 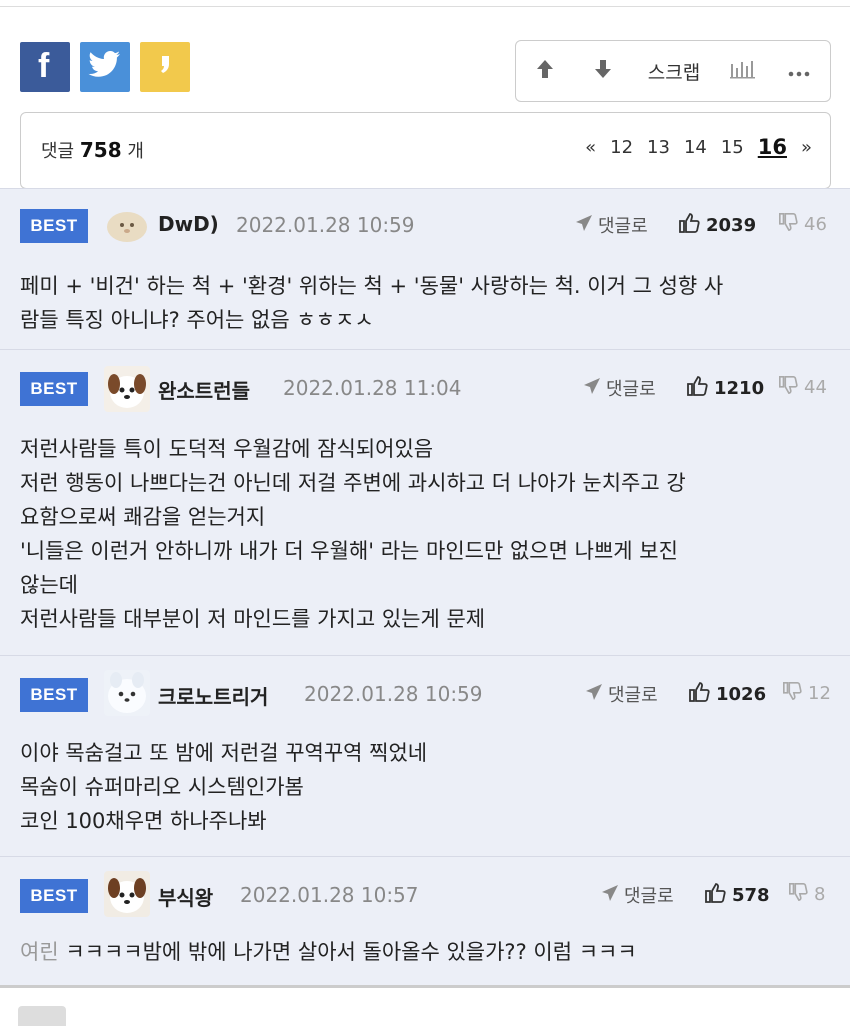 I want to click on twitter-icon, so click(x=105, y=67).